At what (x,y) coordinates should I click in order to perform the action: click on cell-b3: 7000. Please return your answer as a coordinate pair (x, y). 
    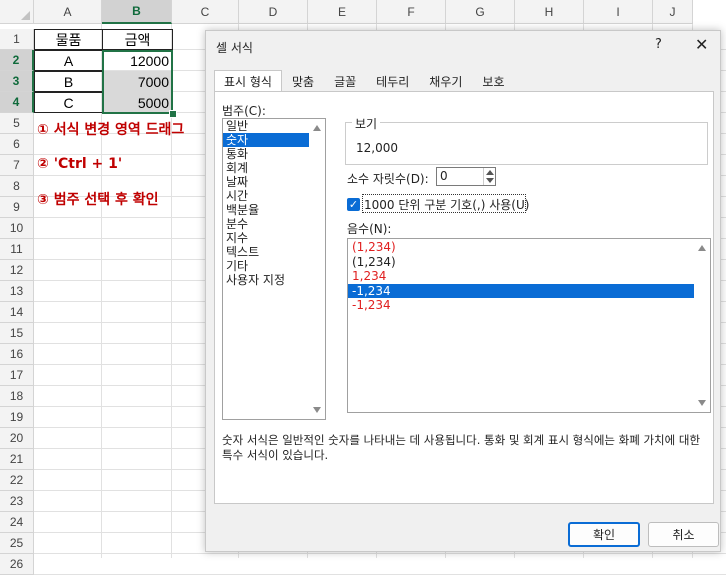
    Looking at the image, I should click on (137, 81).